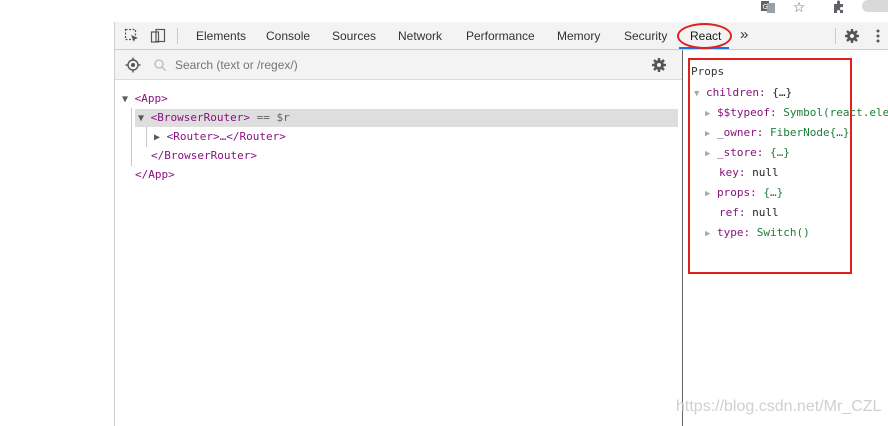 The image size is (888, 426). I want to click on extensions-icon, so click(839, 7).